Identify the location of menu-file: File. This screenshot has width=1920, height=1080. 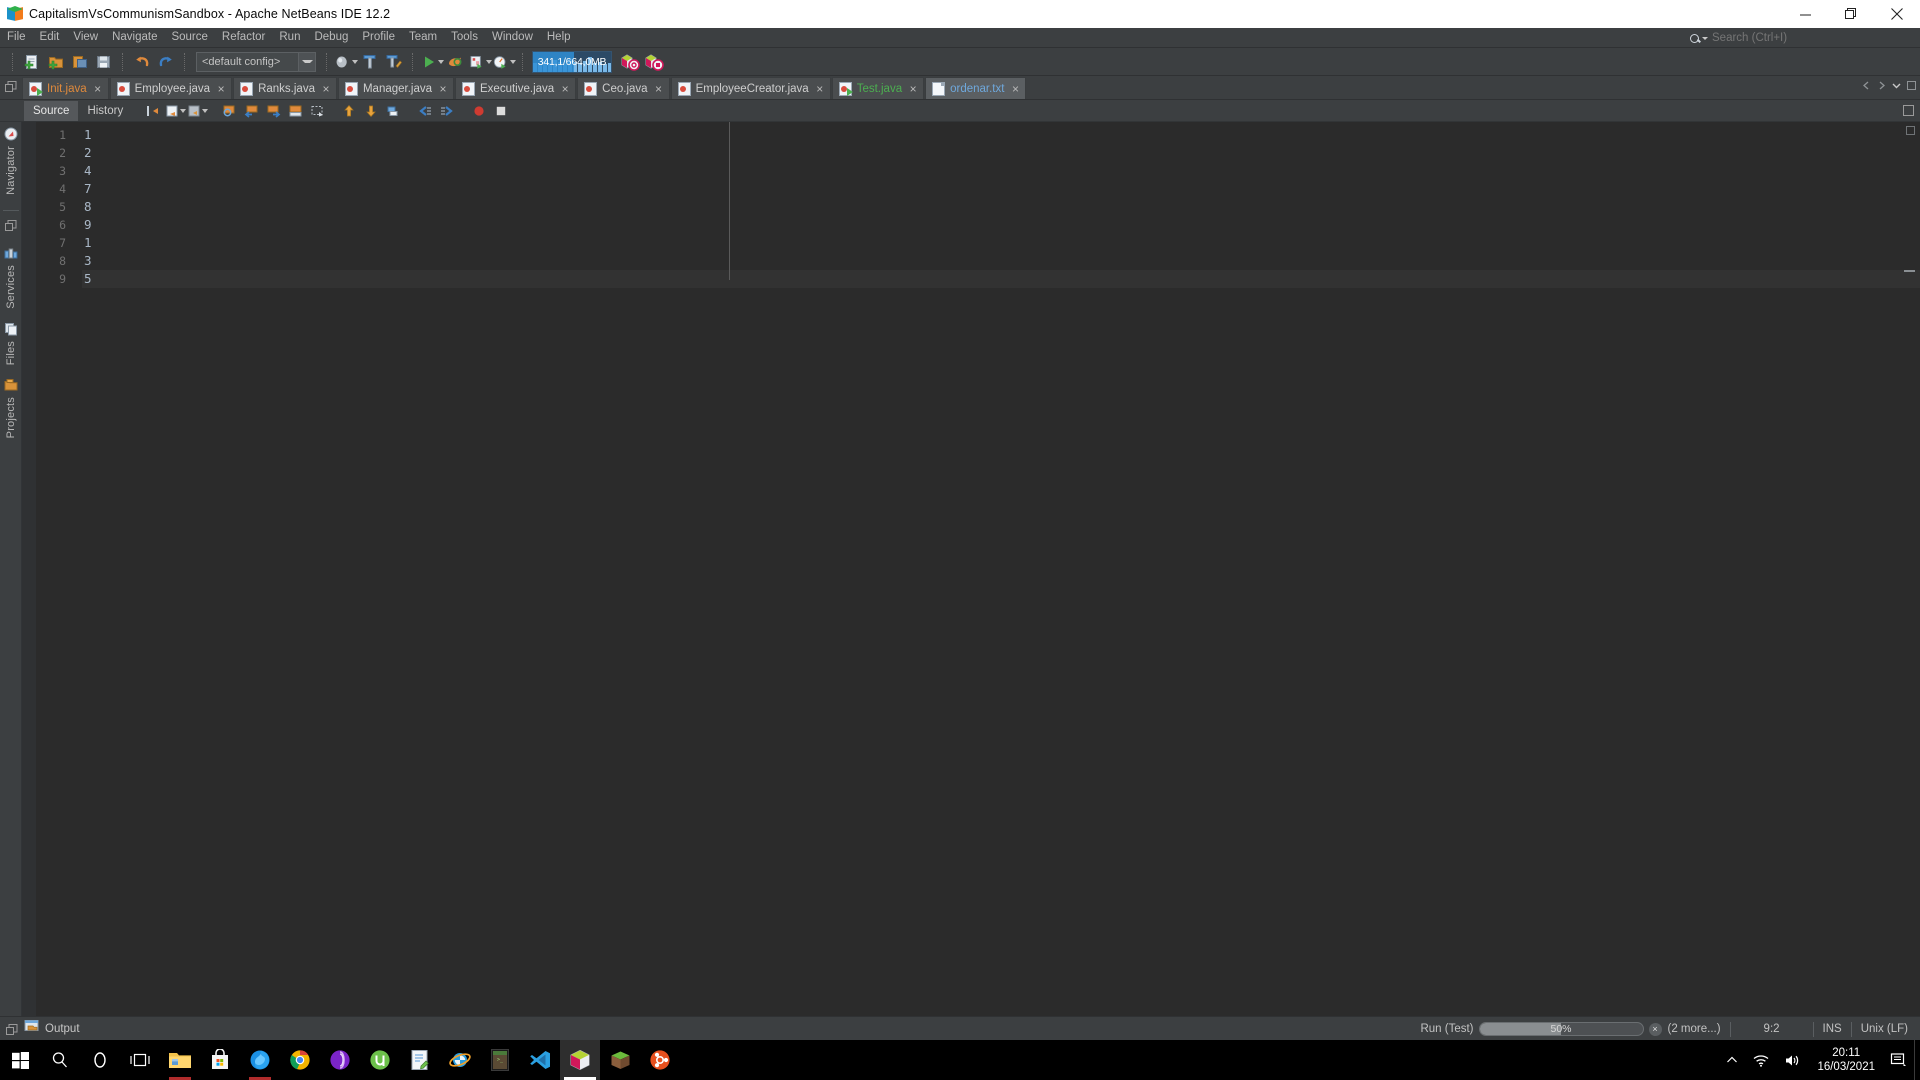
(16, 37).